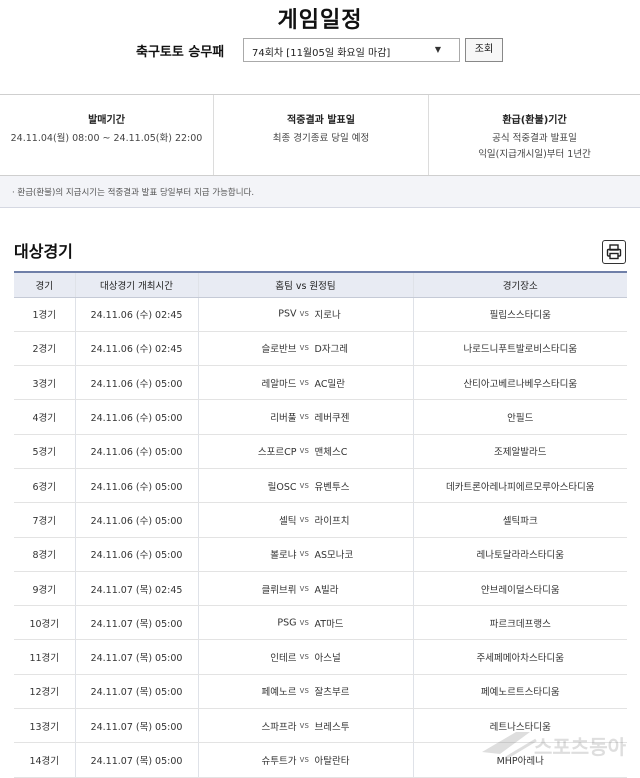 Image resolution: width=640 pixels, height=778 pixels. Describe the element at coordinates (326, 590) in the screenshot. I see `away-team: A빌라` at that location.